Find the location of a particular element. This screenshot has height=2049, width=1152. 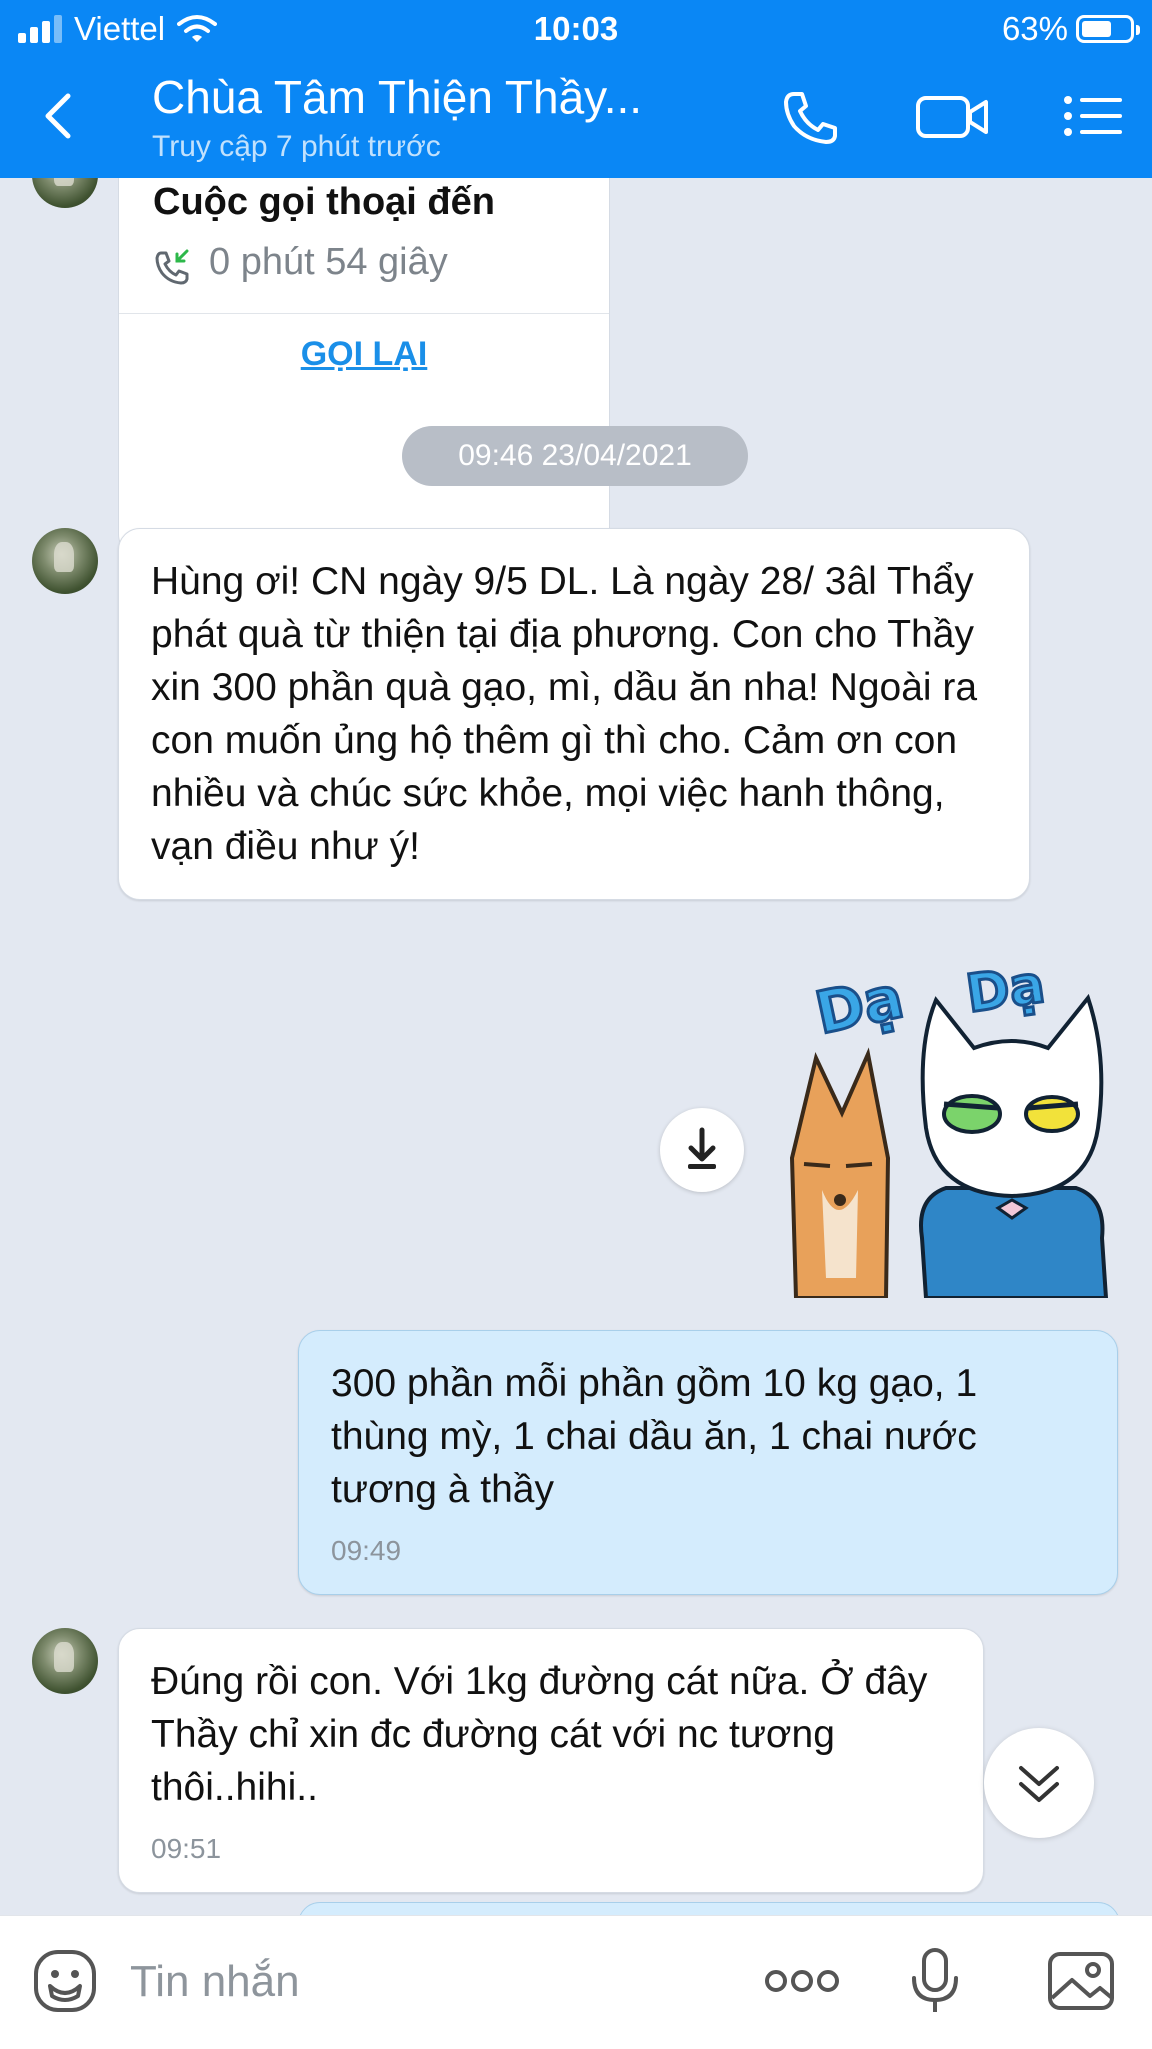

emoji-icon is located at coordinates (65, 1981).